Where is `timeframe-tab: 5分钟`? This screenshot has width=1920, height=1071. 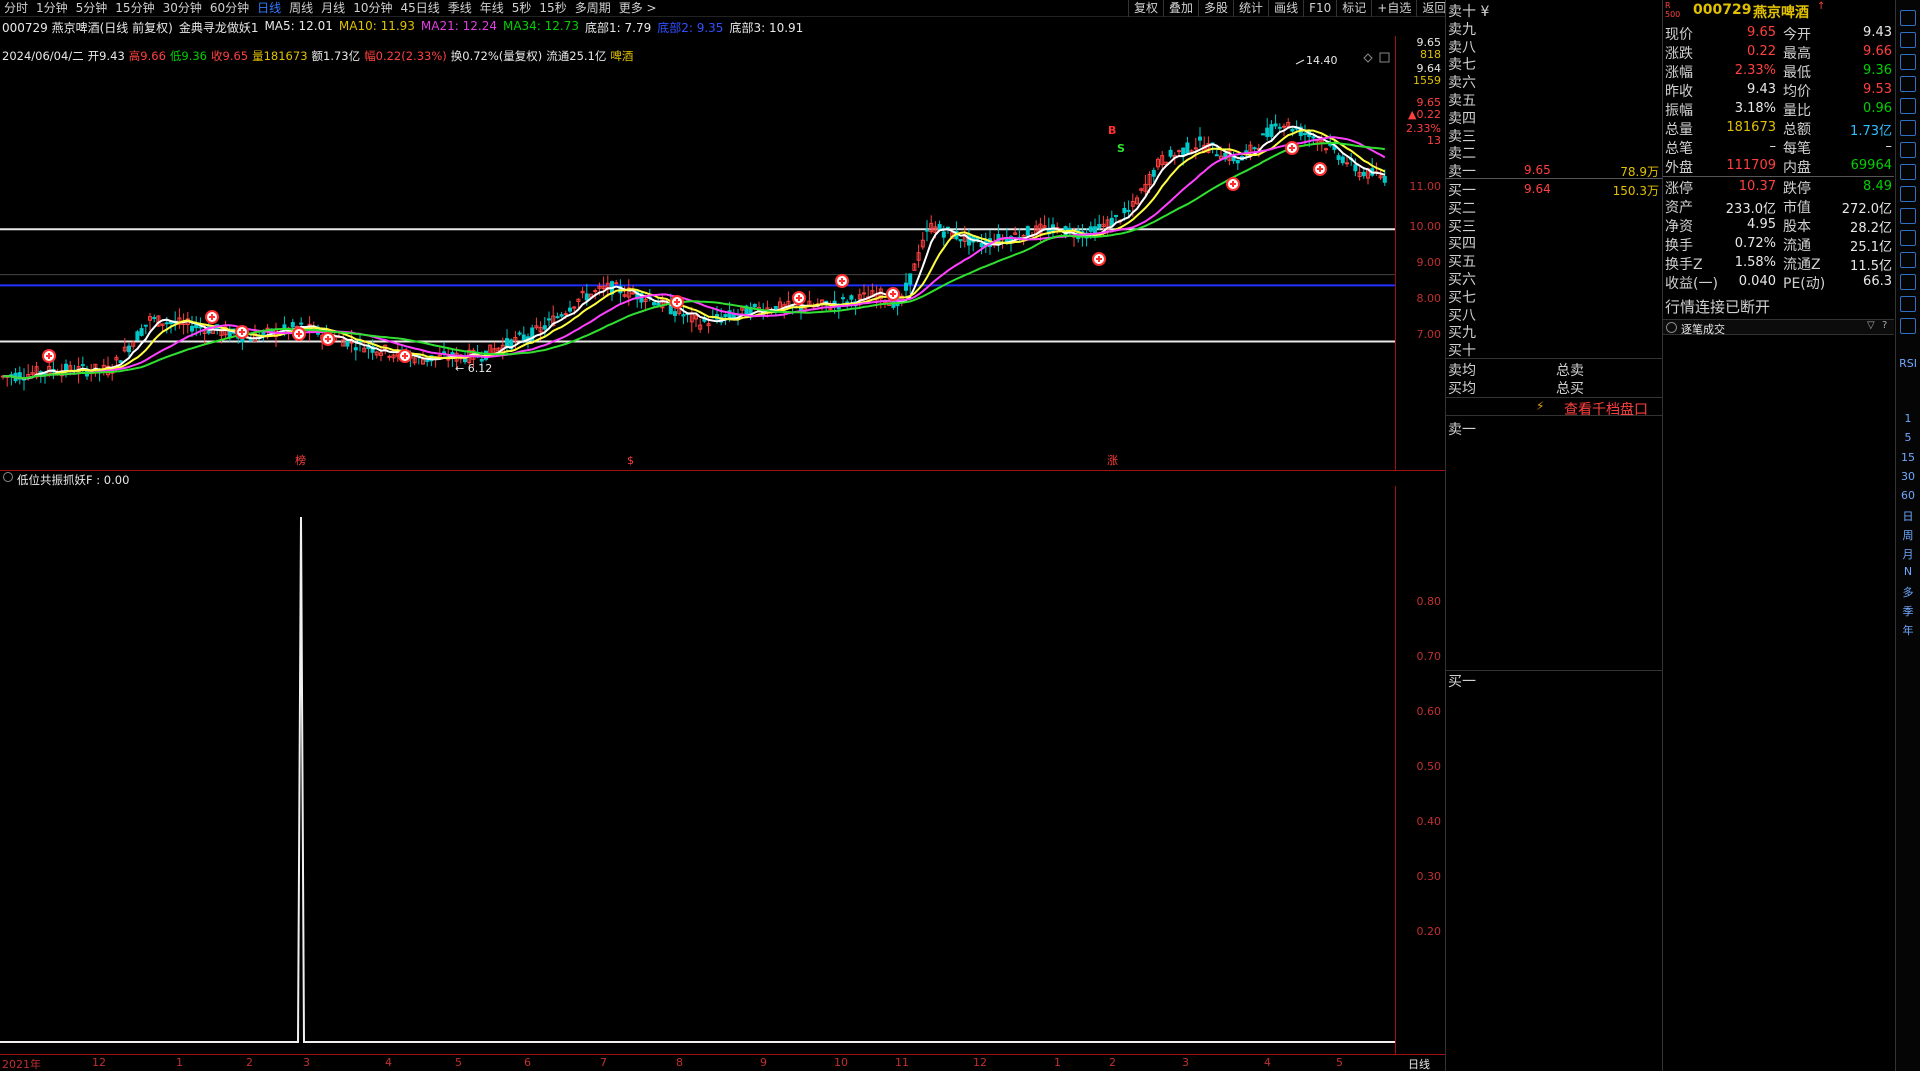
timeframe-tab: 5分钟 is located at coordinates (92, 8).